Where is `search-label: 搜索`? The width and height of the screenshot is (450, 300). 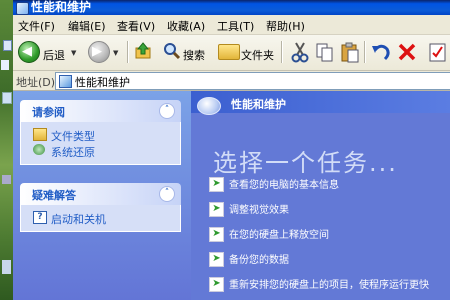
search-label: 搜索 is located at coordinates (194, 55).